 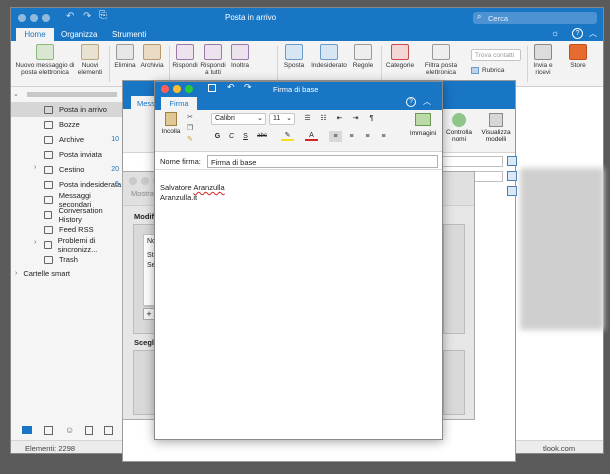 What do you see at coordinates (294, 56) in the screenshot?
I see `move-button: Sposta` at bounding box center [294, 56].